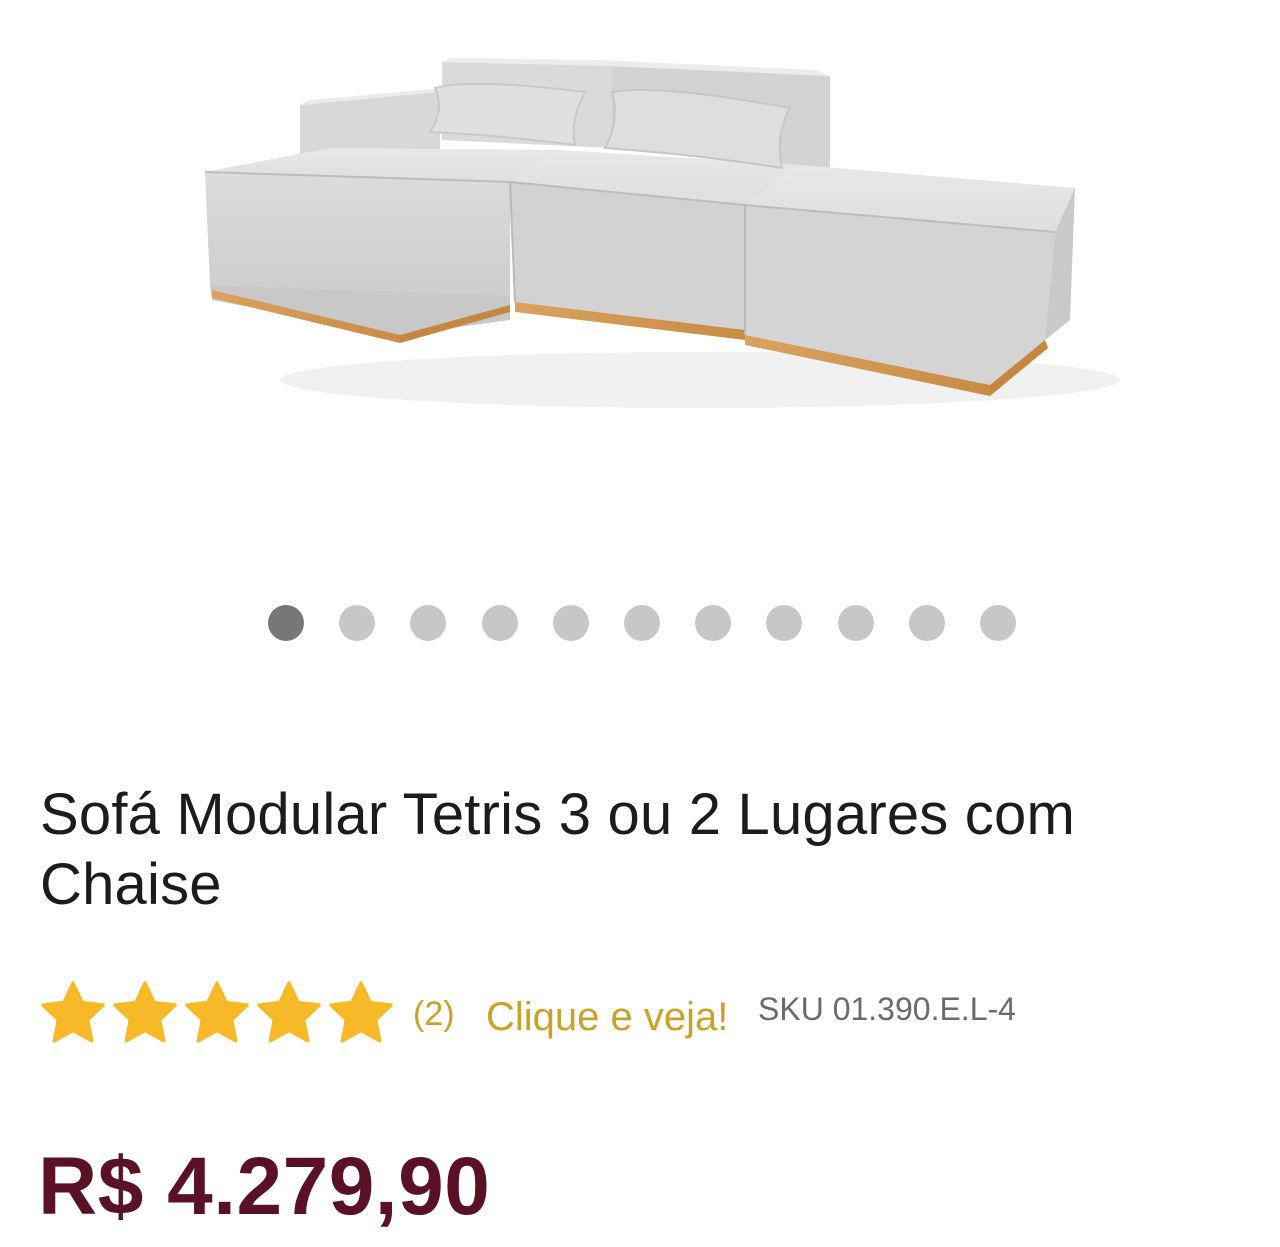 The width and height of the screenshot is (1280, 1247). What do you see at coordinates (887, 1009) in the screenshot?
I see `sku-label: SKU 01.390.E.L-4` at bounding box center [887, 1009].